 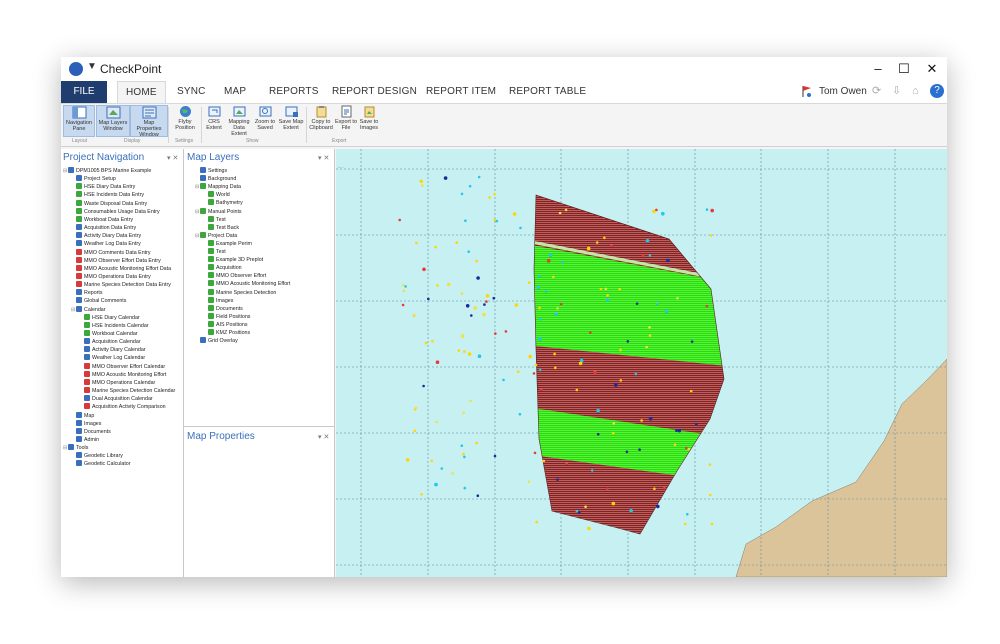 What do you see at coordinates (904, 69) in the screenshot?
I see `maximize-button: ☐` at bounding box center [904, 69].